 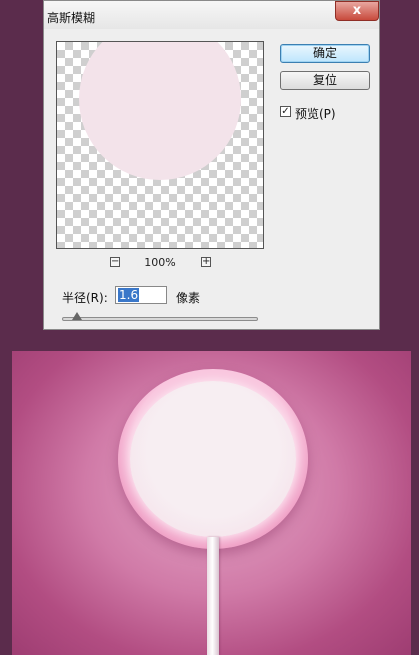 I want to click on title-bar: 高斯模糊 x, so click(x=211, y=15).